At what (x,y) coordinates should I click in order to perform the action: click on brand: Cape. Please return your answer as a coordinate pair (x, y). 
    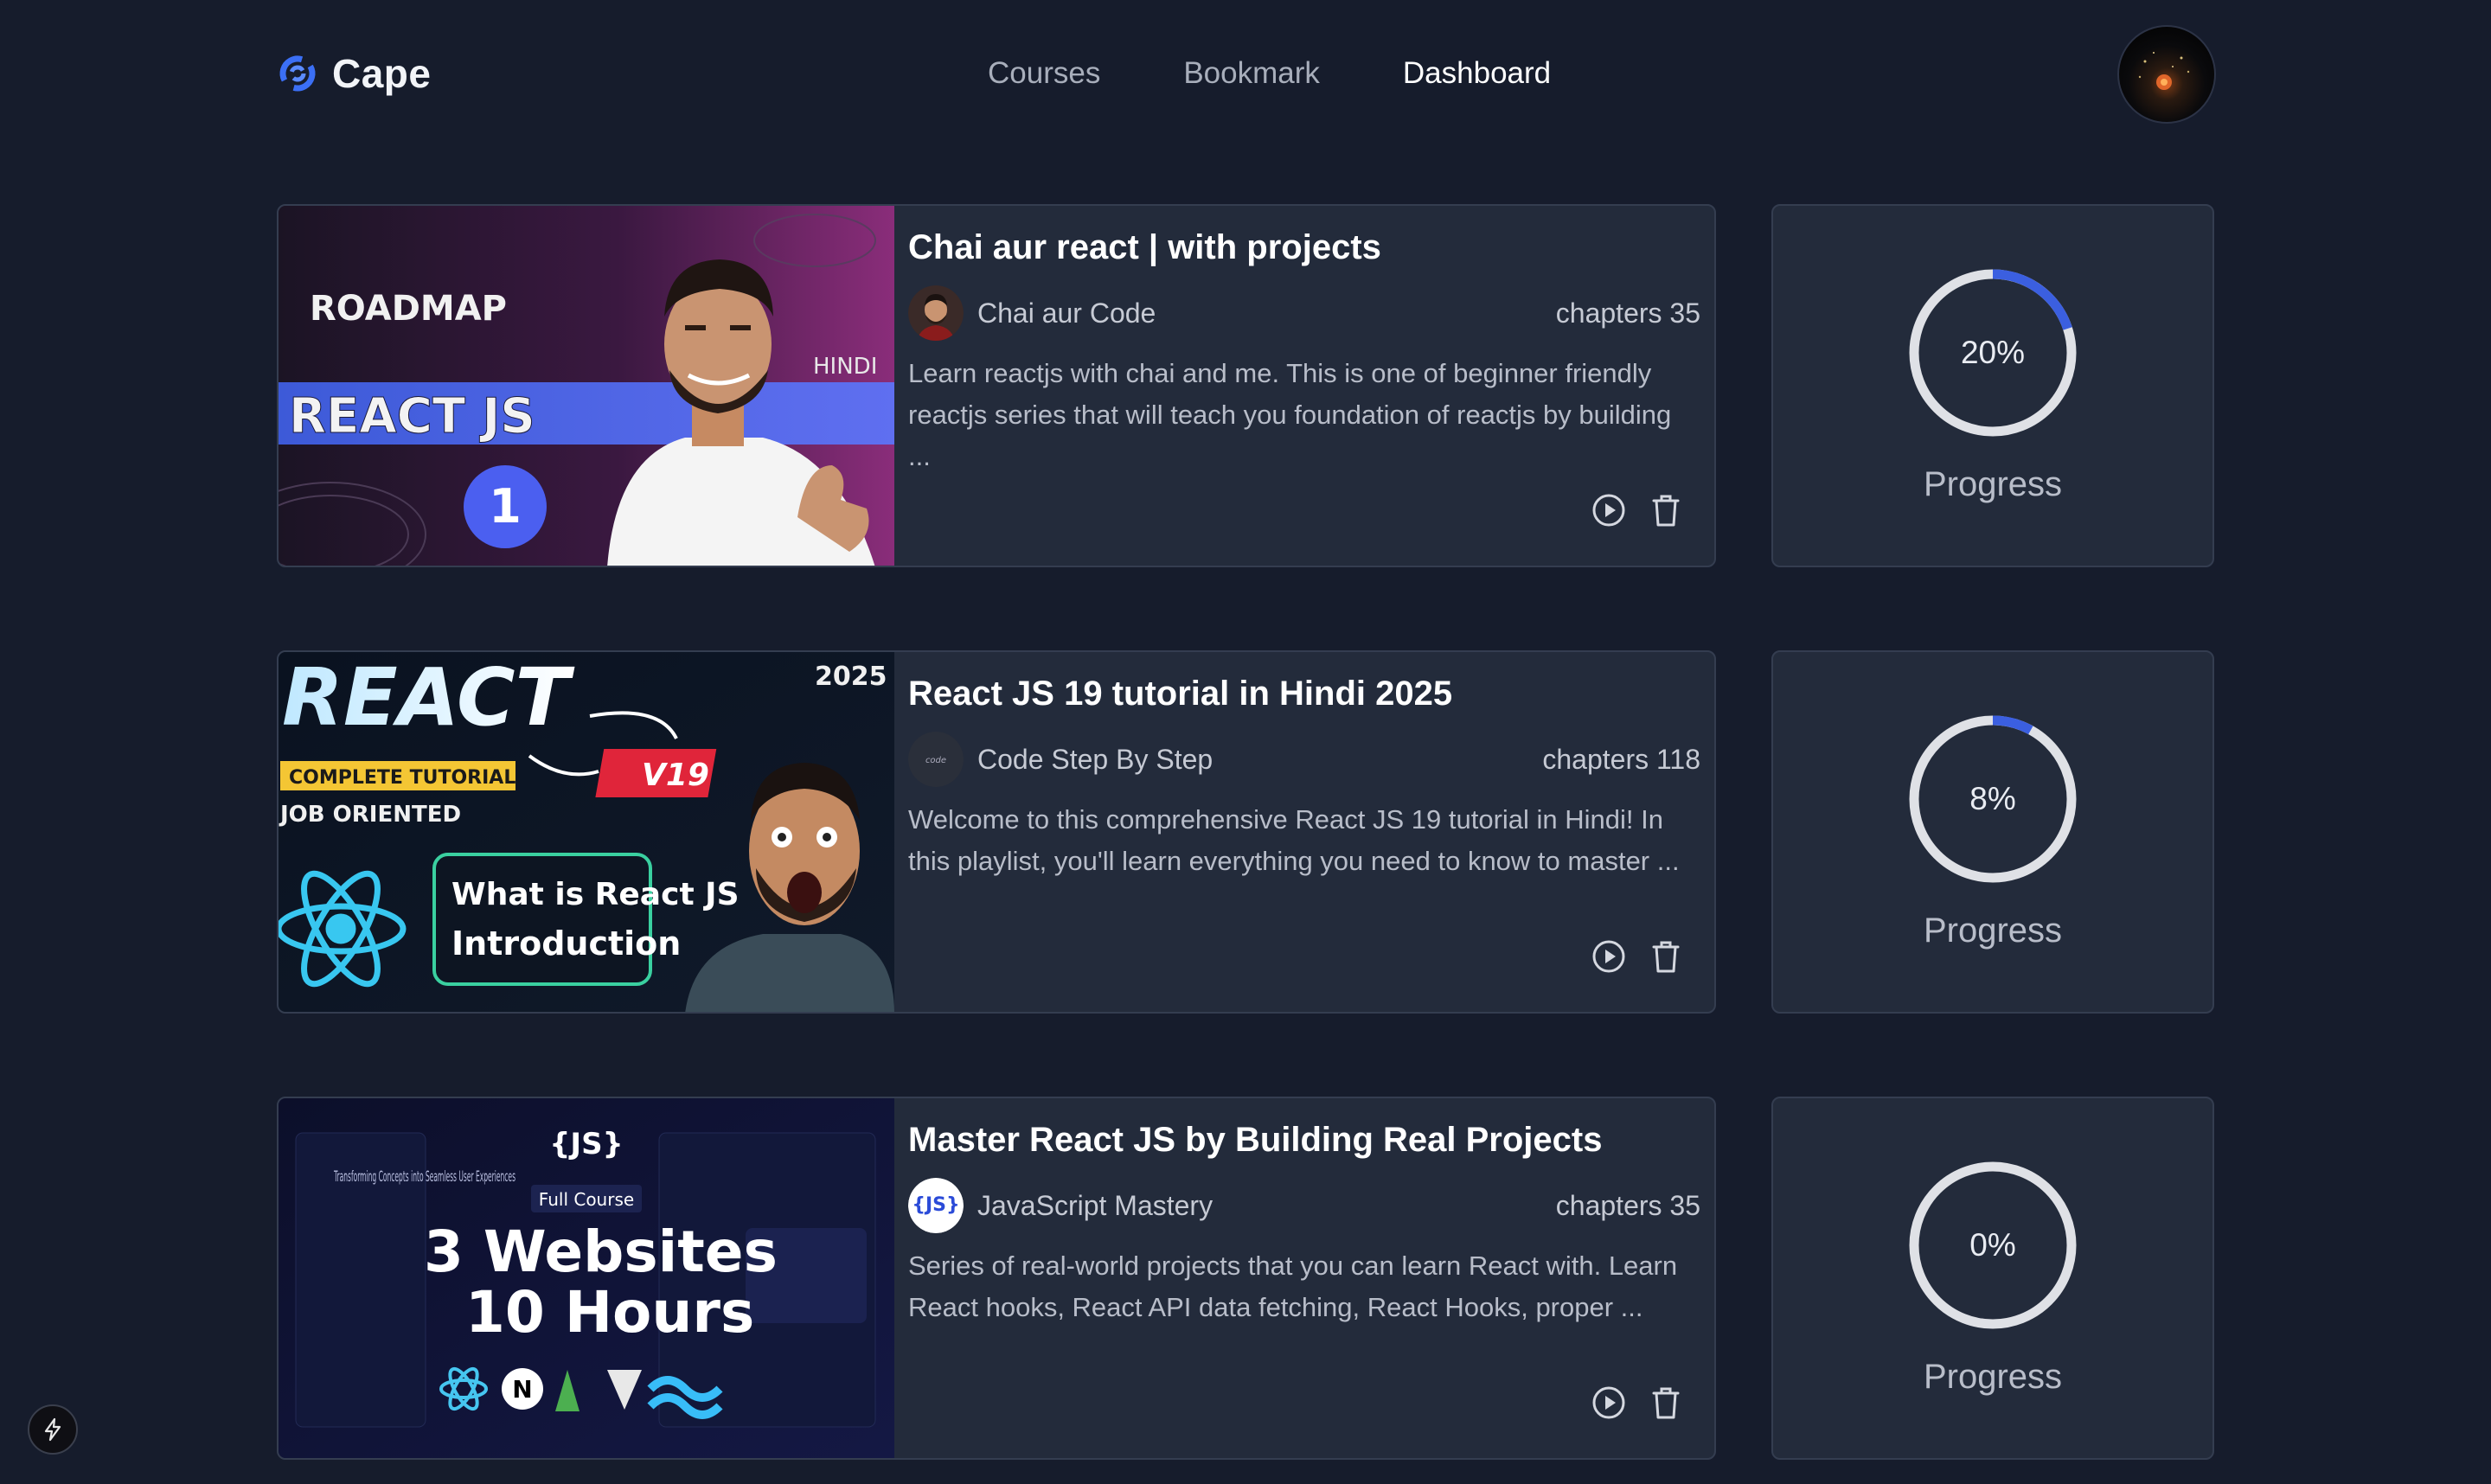
    Looking at the image, I should click on (353, 74).